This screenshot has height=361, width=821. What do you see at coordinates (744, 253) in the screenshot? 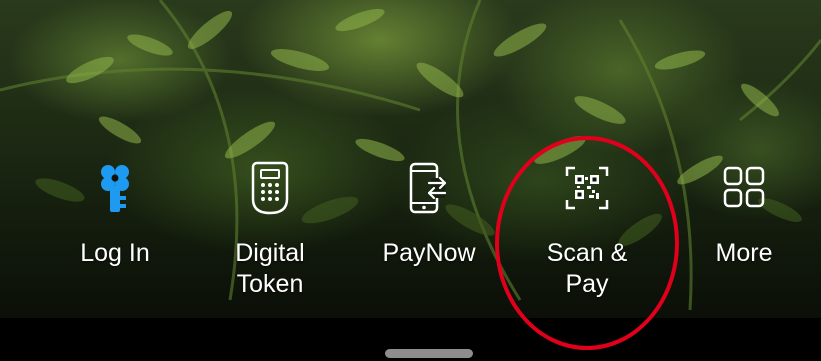
I see `more-label: More` at bounding box center [744, 253].